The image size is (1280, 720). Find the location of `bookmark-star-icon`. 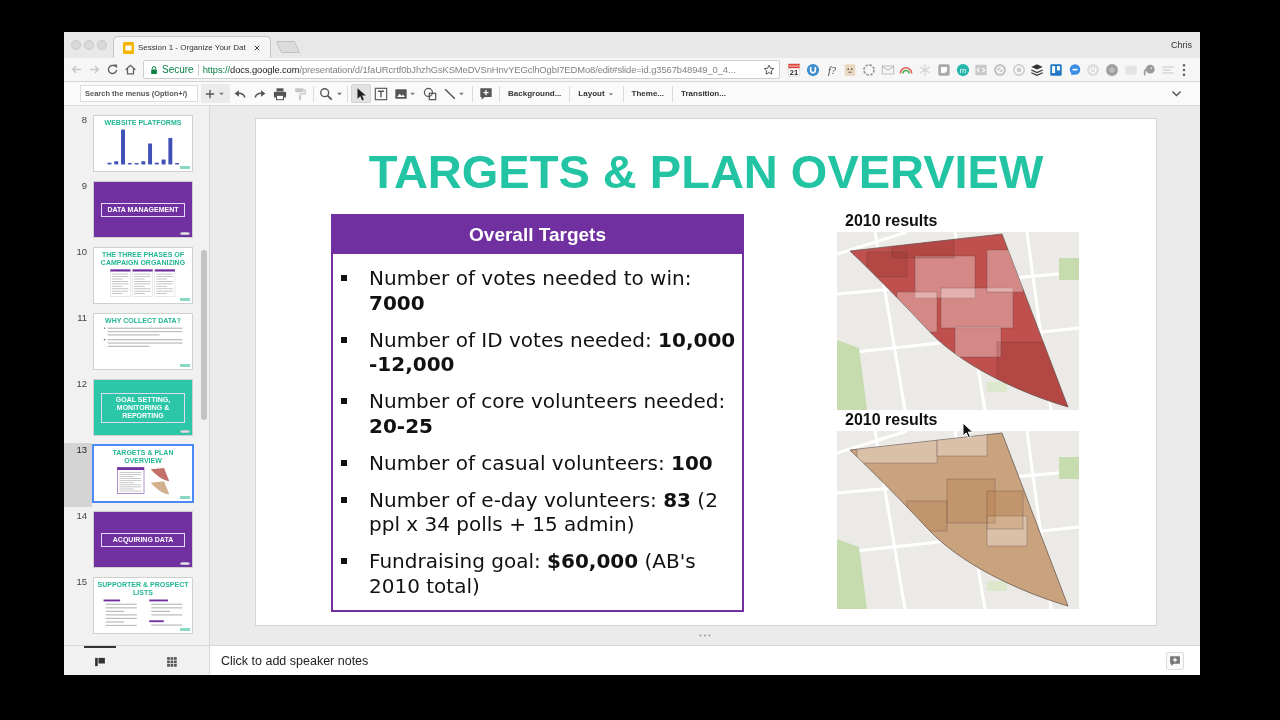

bookmark-star-icon is located at coordinates (769, 69).